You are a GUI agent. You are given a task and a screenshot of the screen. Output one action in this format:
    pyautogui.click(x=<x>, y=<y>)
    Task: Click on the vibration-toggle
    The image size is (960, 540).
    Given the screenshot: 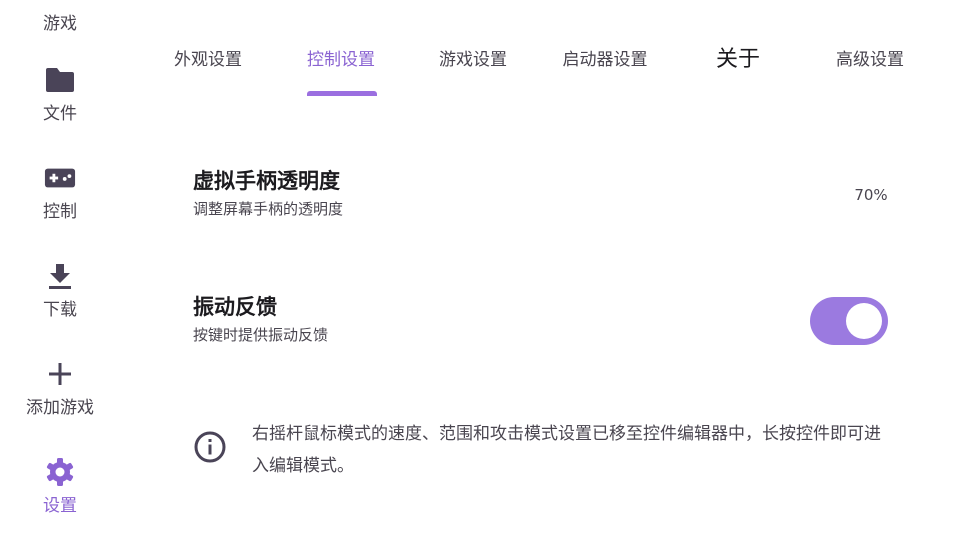 What is the action you would take?
    pyautogui.click(x=849, y=321)
    